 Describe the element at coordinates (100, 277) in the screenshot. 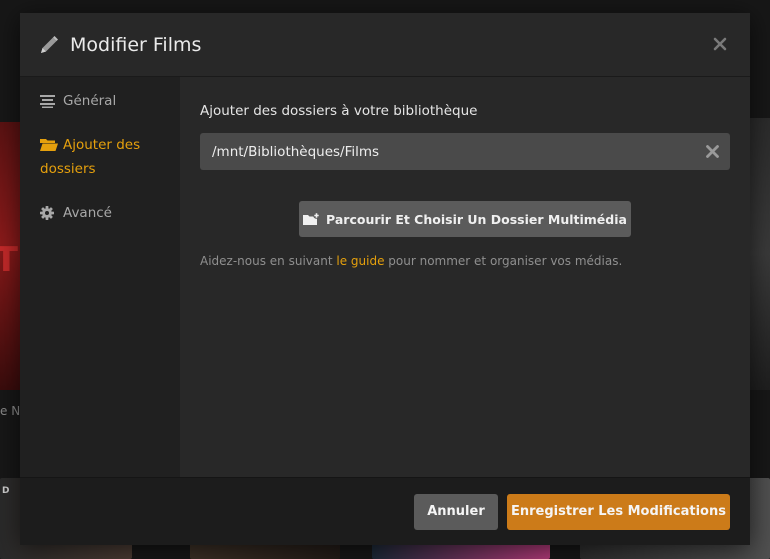

I see `settings-sidebar: Général Ajouter des dossiers Avancé` at that location.